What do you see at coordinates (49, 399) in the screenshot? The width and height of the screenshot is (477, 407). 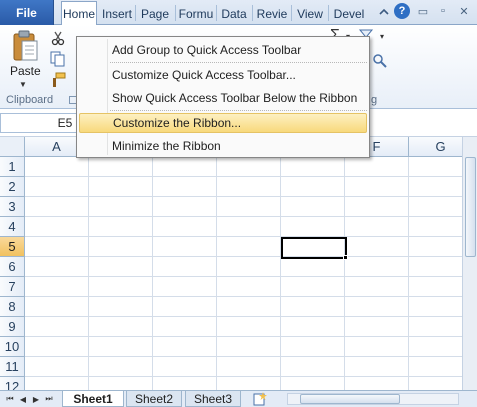 I see `last-sheet-icon: ⏭` at bounding box center [49, 399].